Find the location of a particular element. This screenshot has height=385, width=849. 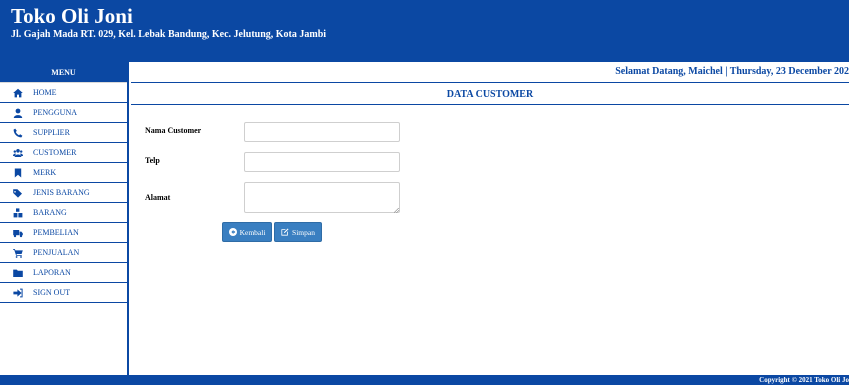

telp-label: Telp is located at coordinates (152, 160).